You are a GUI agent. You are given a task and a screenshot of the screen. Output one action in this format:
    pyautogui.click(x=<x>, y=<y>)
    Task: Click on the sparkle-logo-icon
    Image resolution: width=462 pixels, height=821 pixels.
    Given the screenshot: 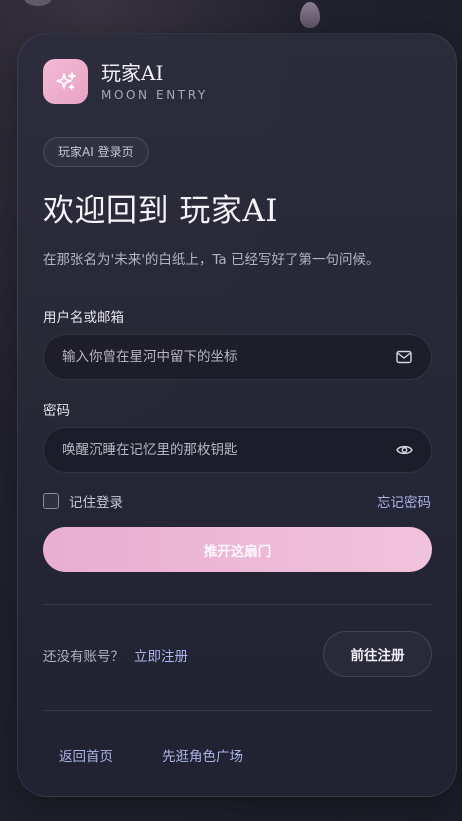 What is the action you would take?
    pyautogui.click(x=65, y=81)
    